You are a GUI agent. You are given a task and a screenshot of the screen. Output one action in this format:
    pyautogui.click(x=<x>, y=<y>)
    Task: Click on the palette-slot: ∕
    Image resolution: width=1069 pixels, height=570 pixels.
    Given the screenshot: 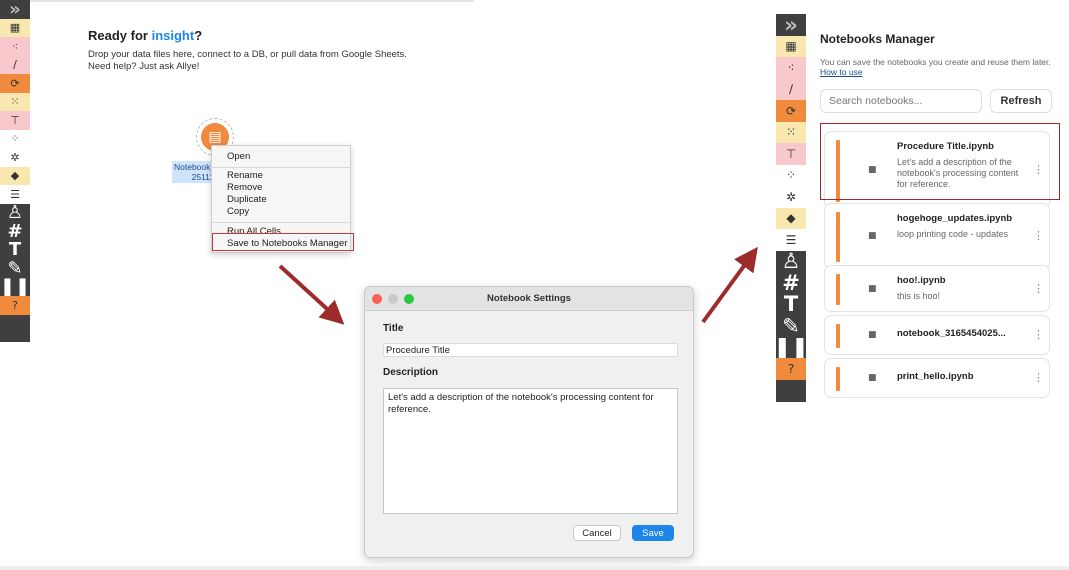 What is the action you would take?
    pyautogui.click(x=791, y=89)
    